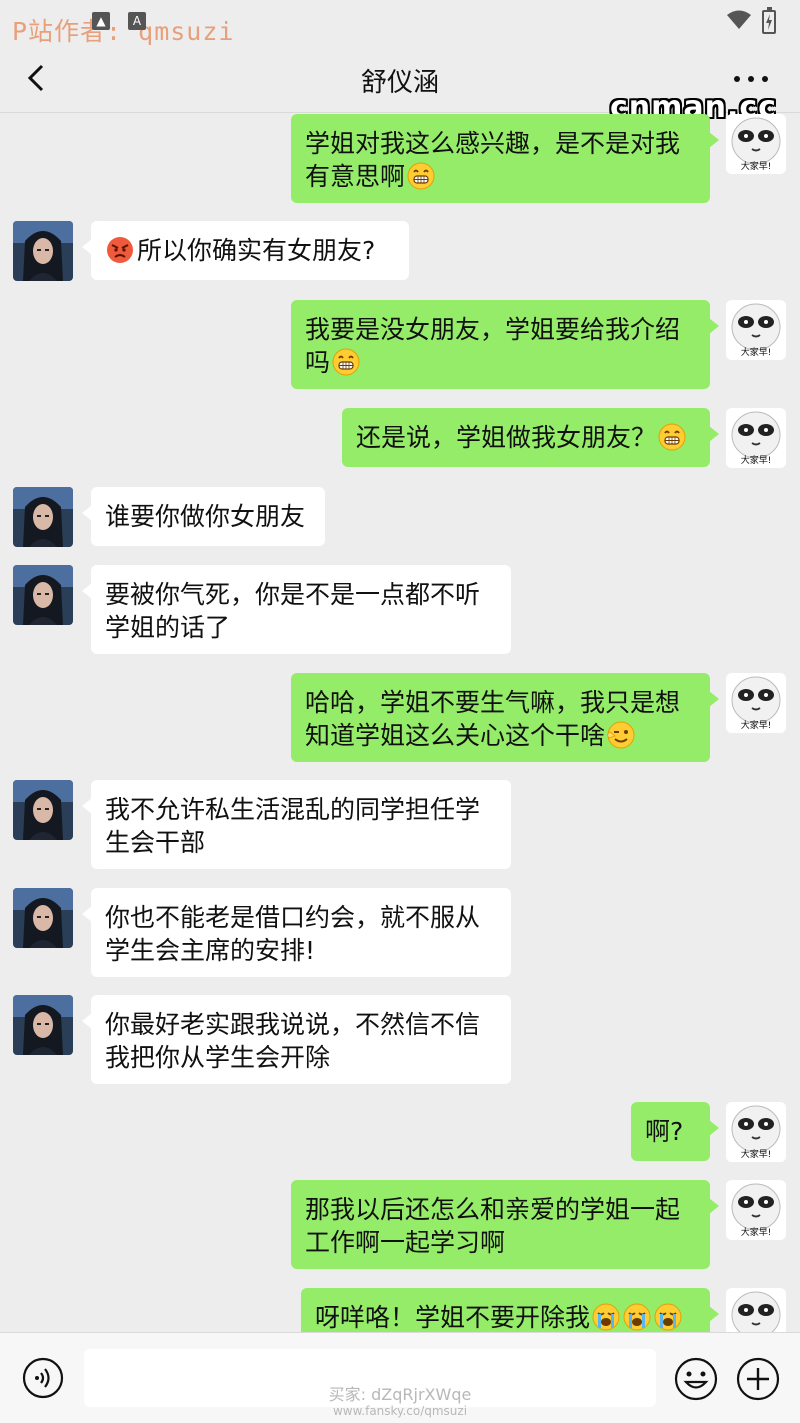 The height and width of the screenshot is (1423, 800). What do you see at coordinates (664, 1131) in the screenshot?
I see `message-text: 啊?` at bounding box center [664, 1131].